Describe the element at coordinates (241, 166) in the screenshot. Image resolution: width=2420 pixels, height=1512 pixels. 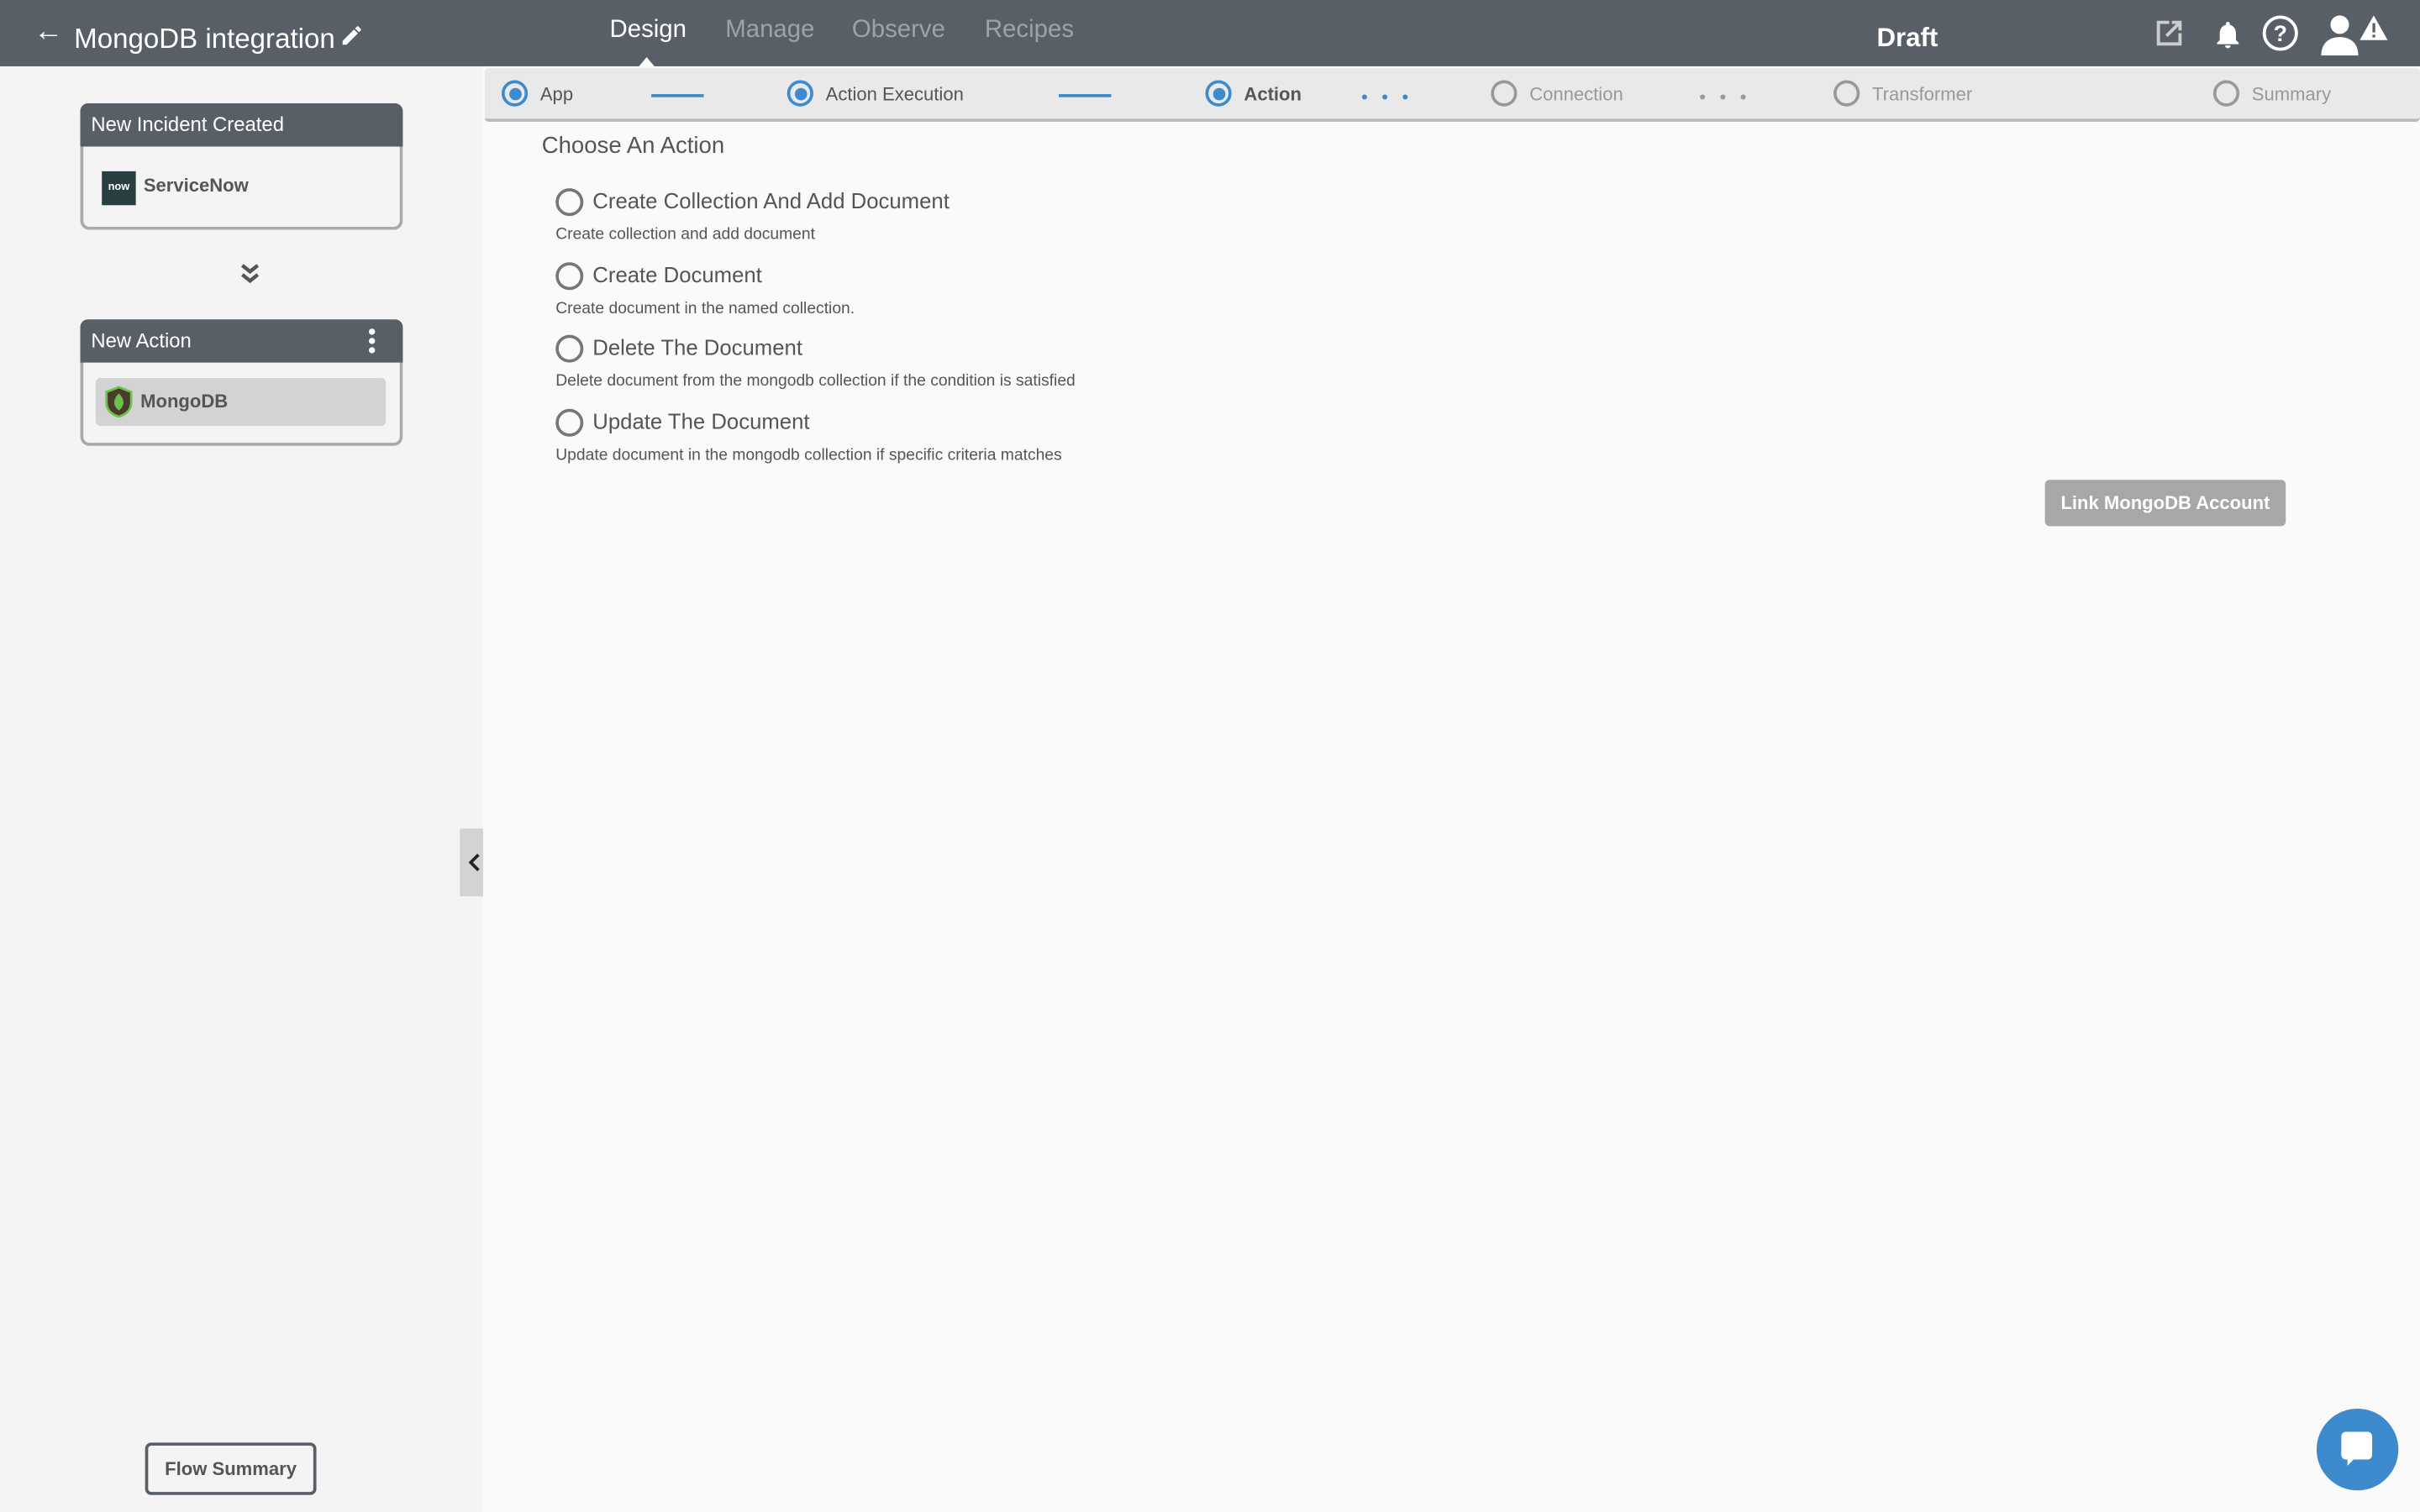
I see `trigger-card: New Incident Created now ServiceNow` at that location.